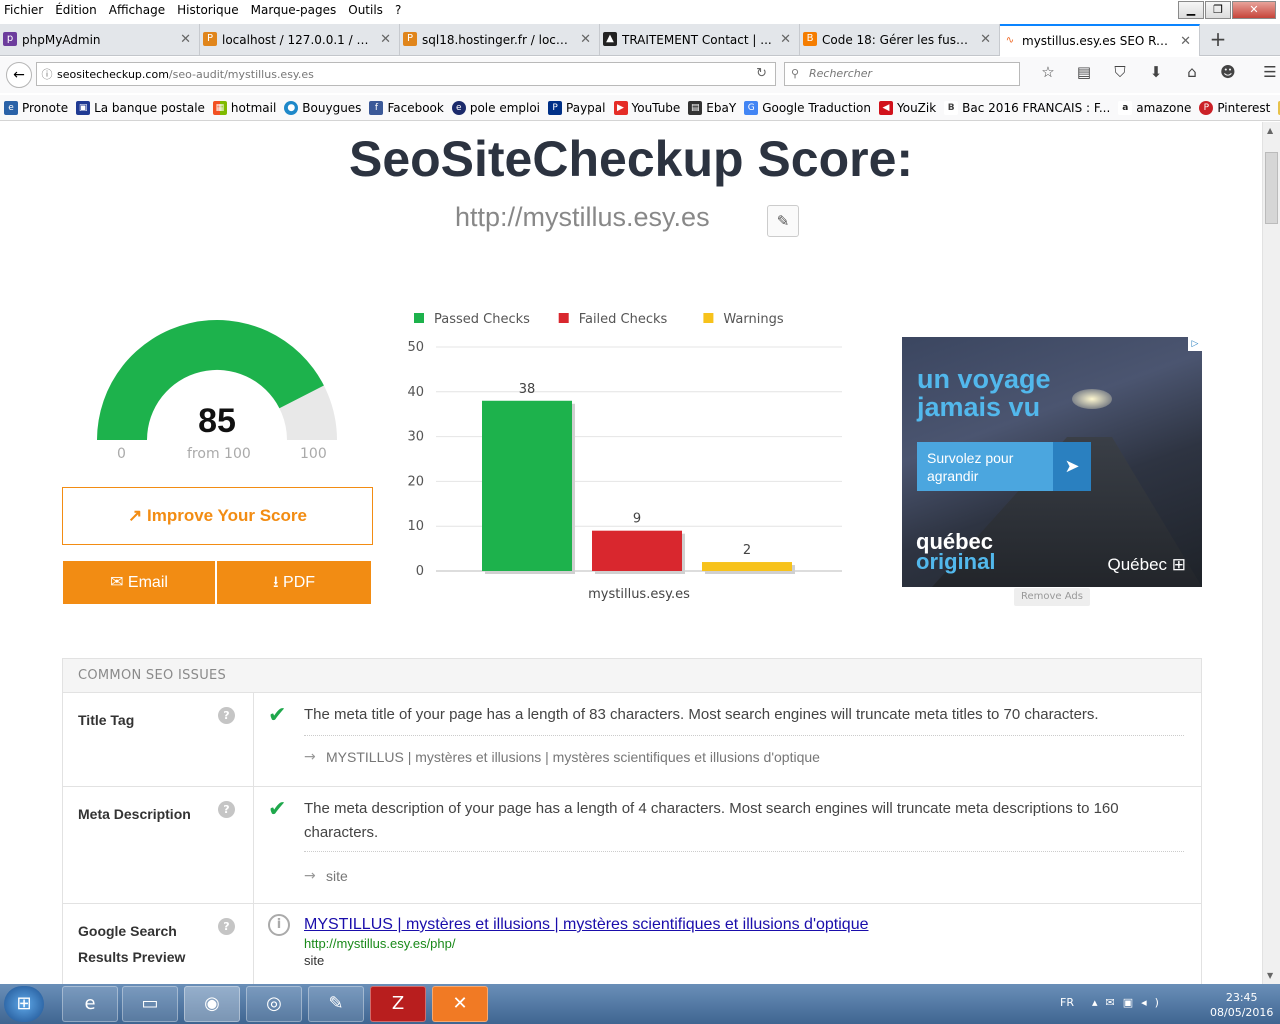 This screenshot has width=1280, height=1024. What do you see at coordinates (500, 39) in the screenshot?
I see `tab-hostinger: P sql18.hostinger.fr / localh... ✕` at bounding box center [500, 39].